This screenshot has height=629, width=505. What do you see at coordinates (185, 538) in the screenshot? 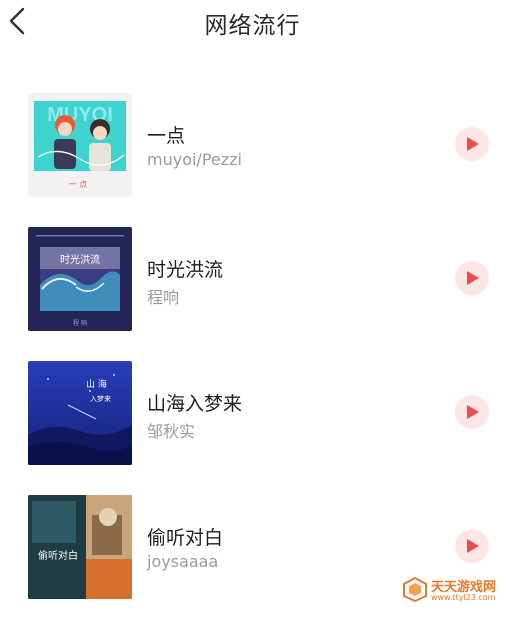
I see `song-title: 偷听对白` at bounding box center [185, 538].